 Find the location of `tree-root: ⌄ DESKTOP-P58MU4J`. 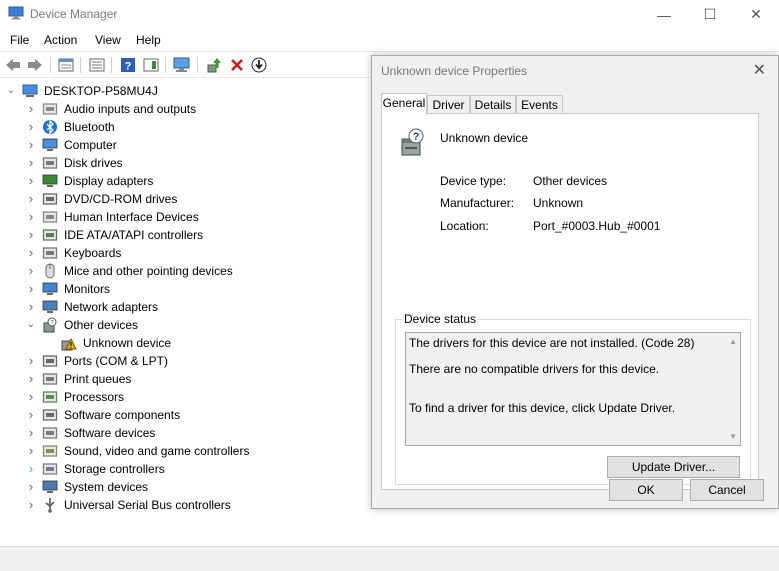

tree-root: ⌄ DESKTOP-P58MU4J is located at coordinates (185, 91).